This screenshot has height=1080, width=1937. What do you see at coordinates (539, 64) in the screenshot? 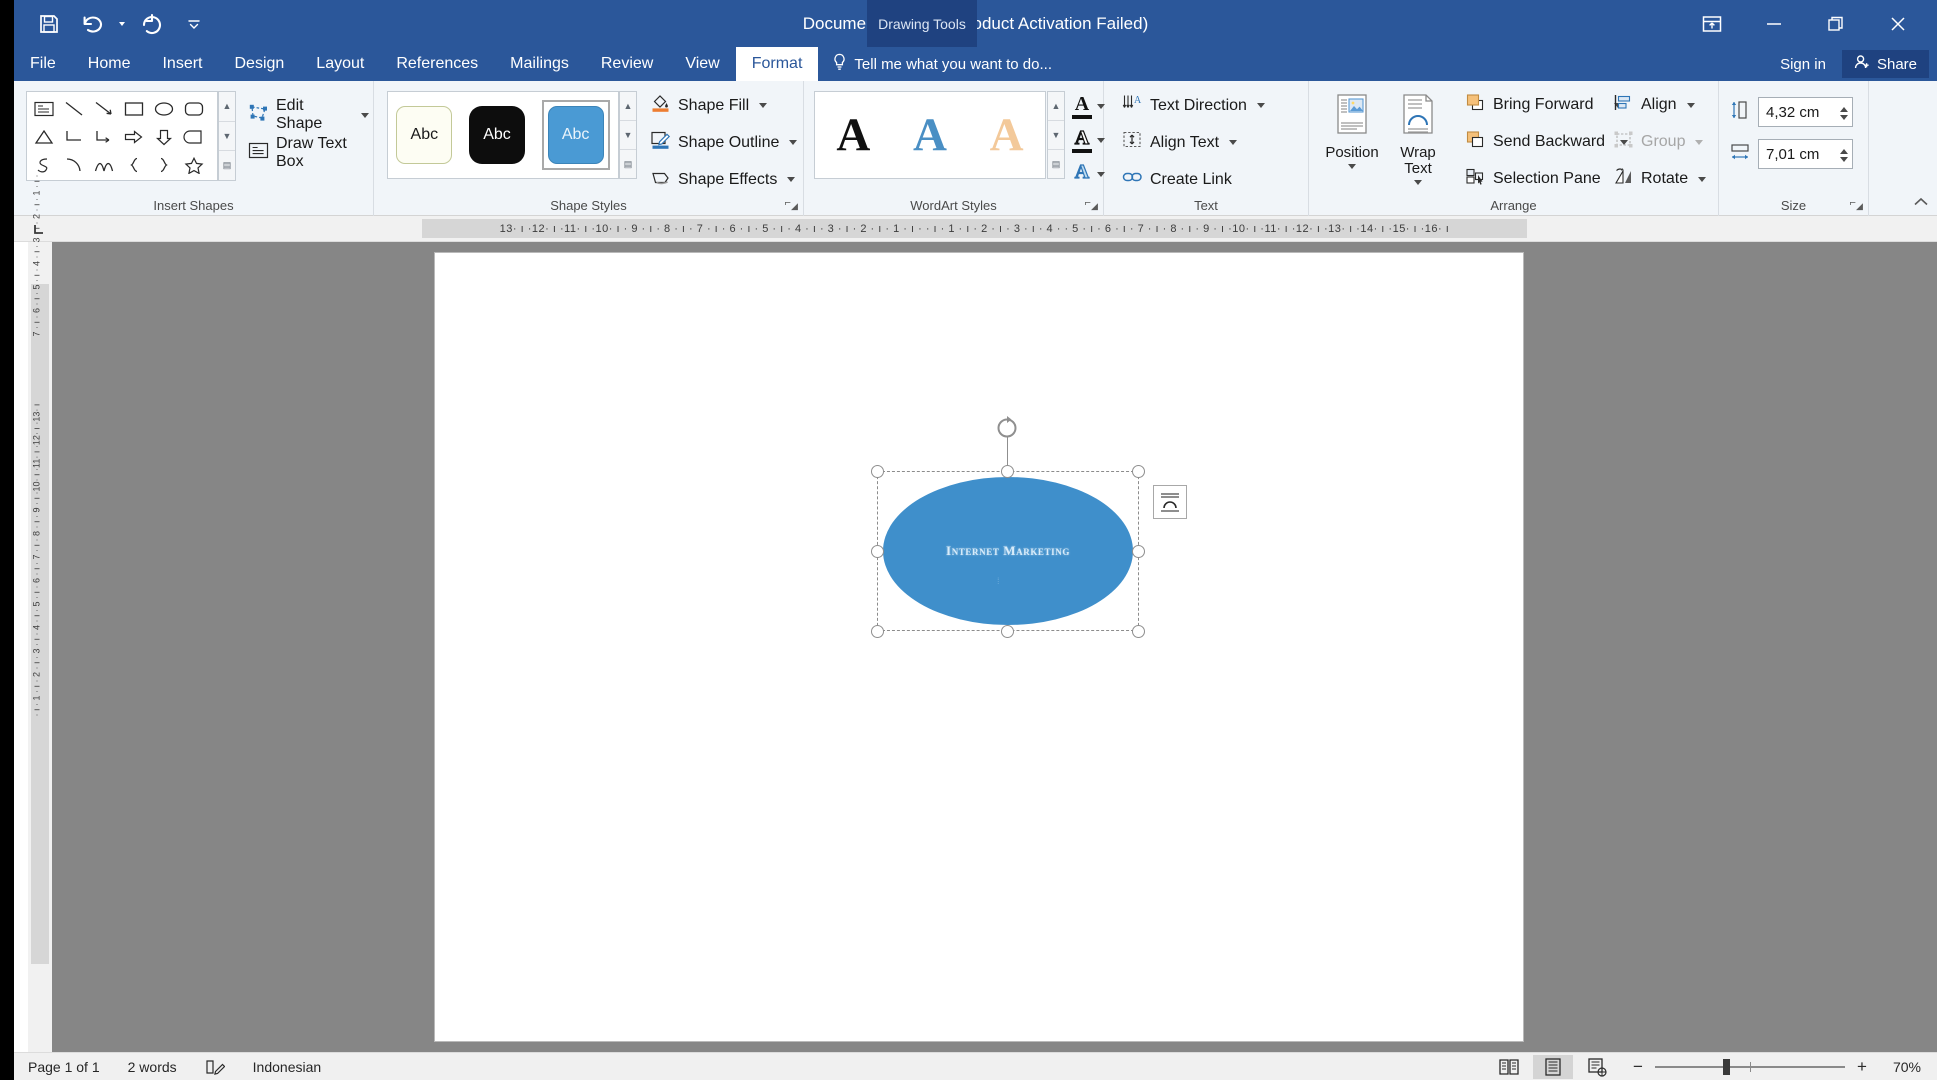
I see `tab-mailings: Mailings` at bounding box center [539, 64].